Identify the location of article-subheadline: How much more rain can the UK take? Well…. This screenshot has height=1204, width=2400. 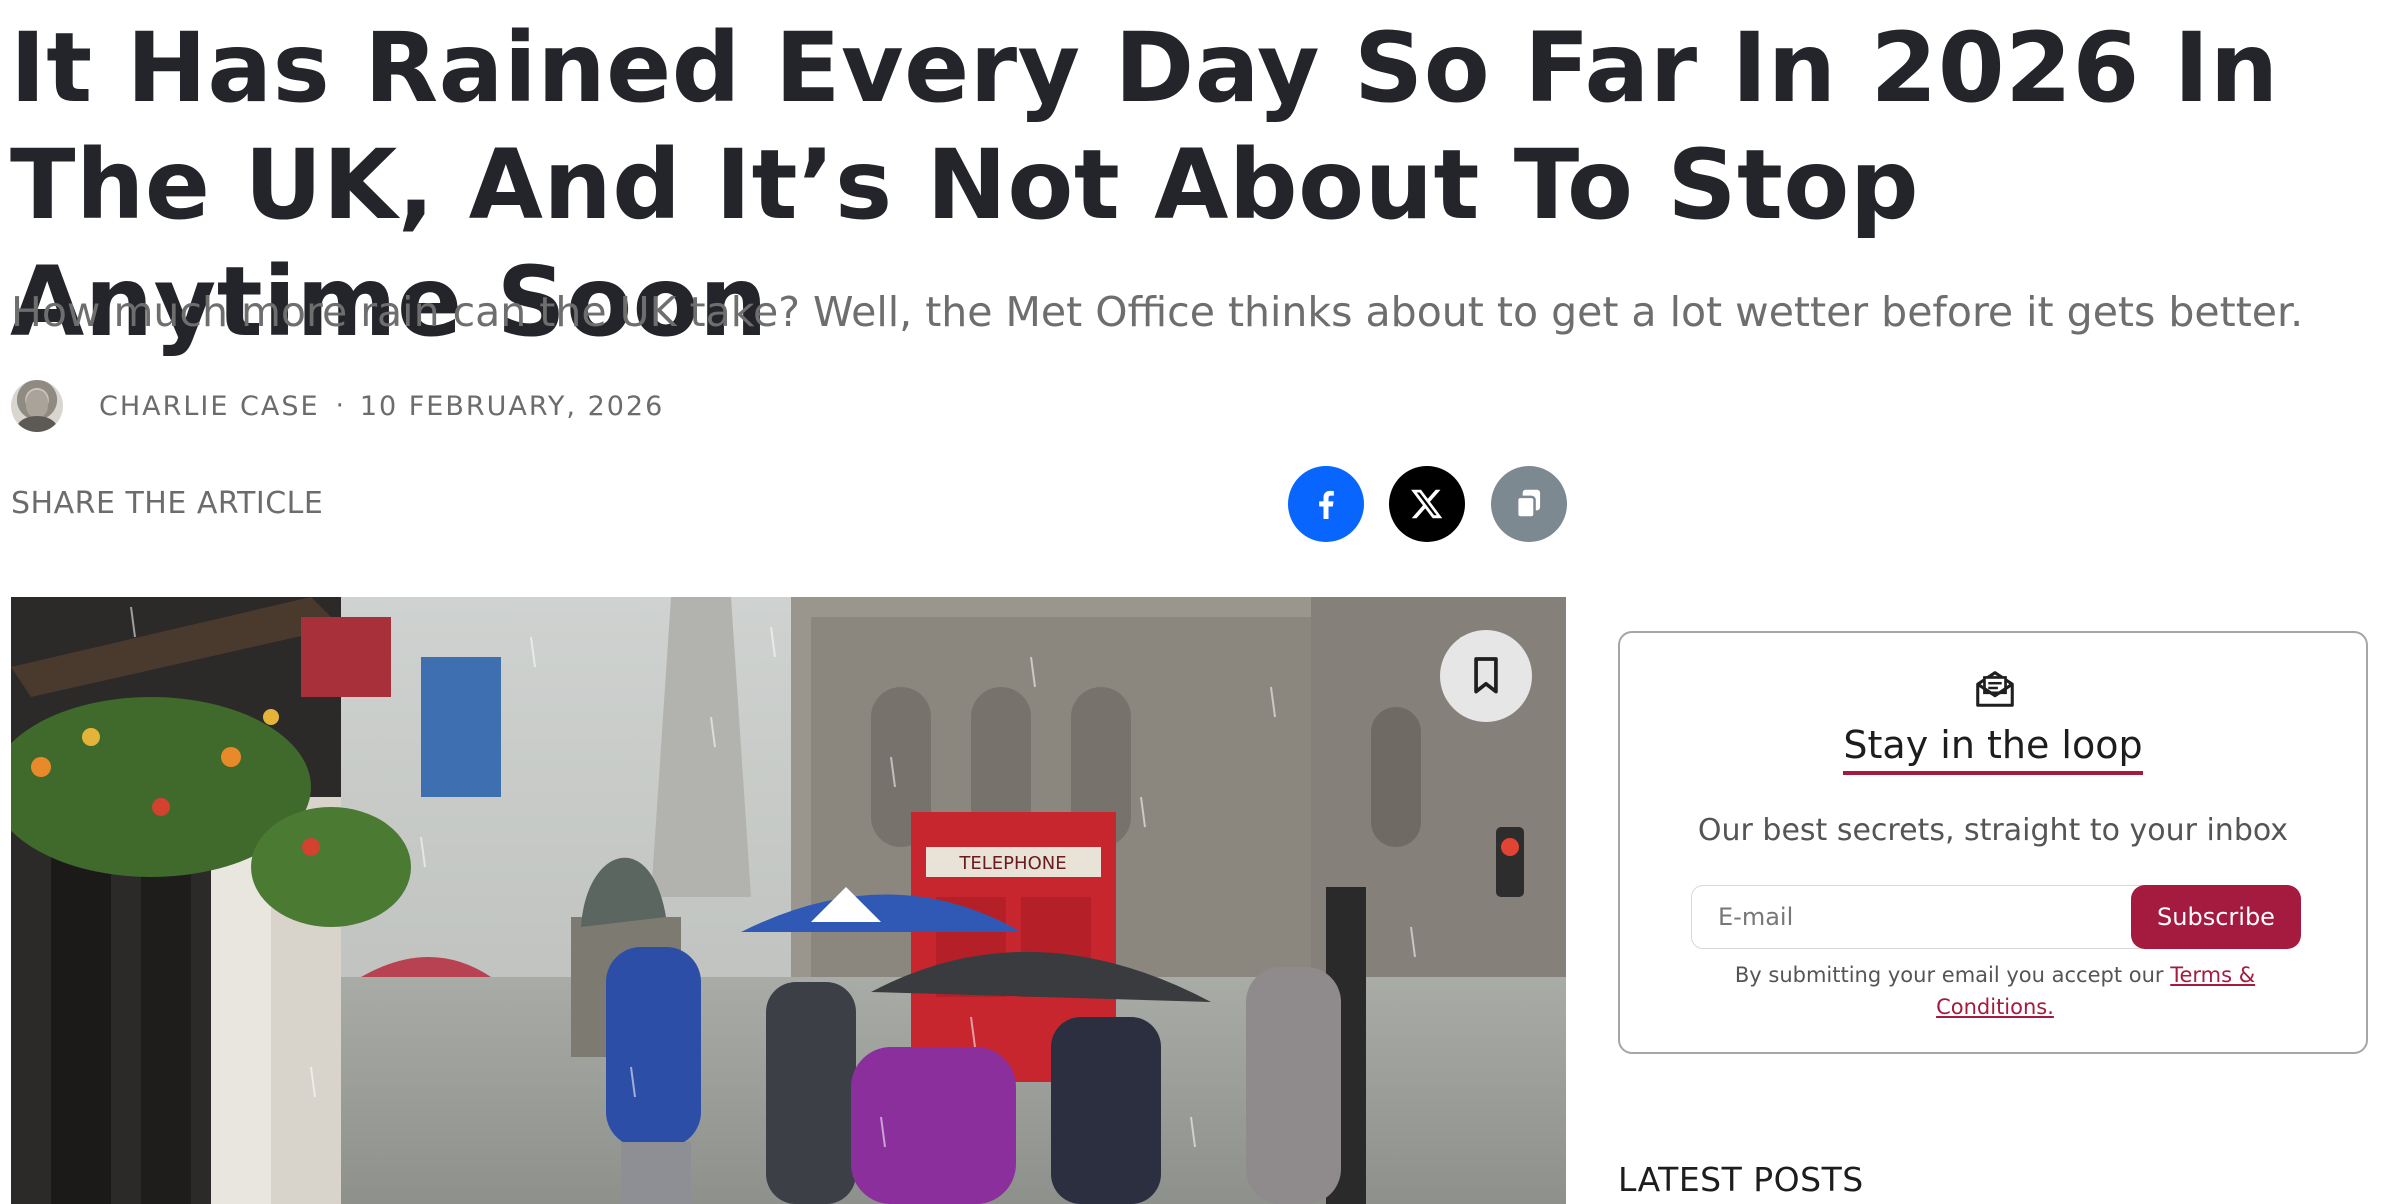
(1157, 312).